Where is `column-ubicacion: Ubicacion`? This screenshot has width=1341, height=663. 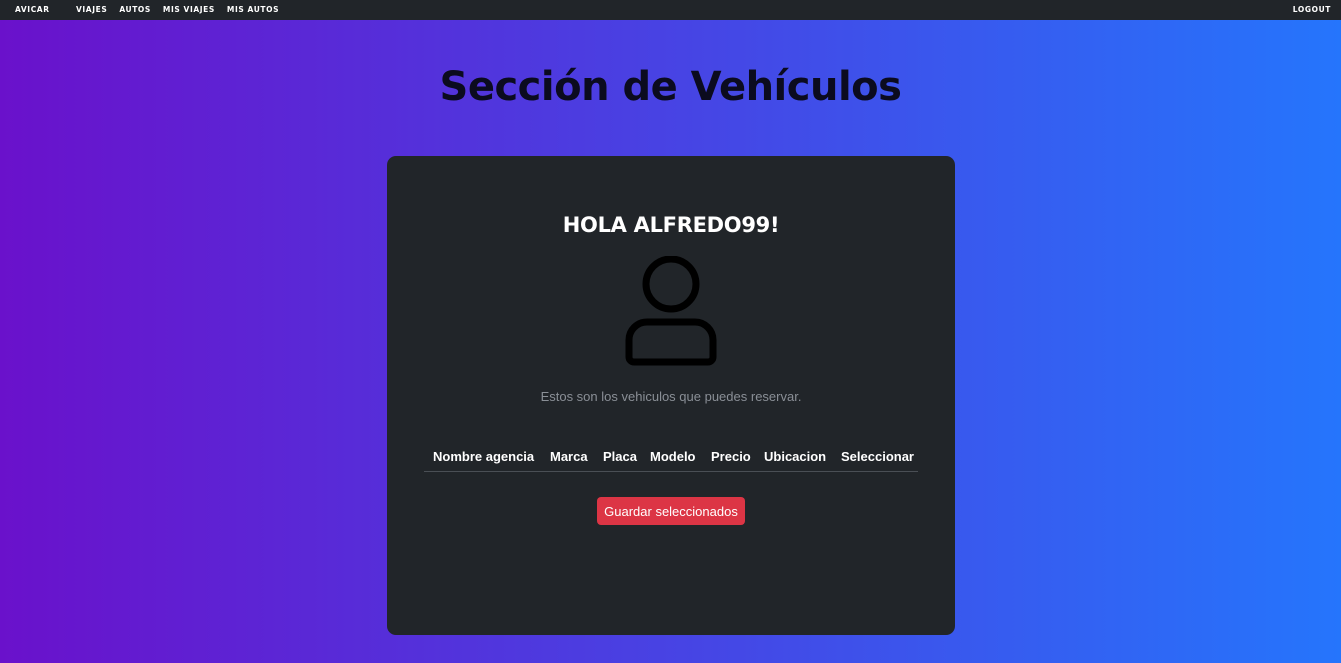 column-ubicacion: Ubicacion is located at coordinates (795, 456).